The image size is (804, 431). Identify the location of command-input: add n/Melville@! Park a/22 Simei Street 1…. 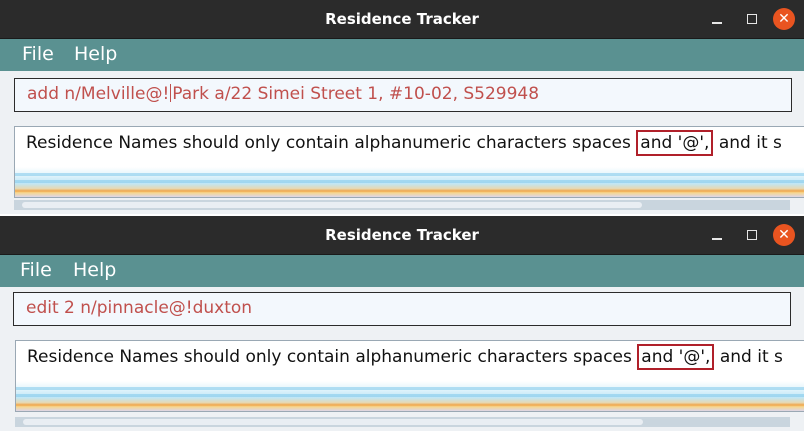
(403, 95).